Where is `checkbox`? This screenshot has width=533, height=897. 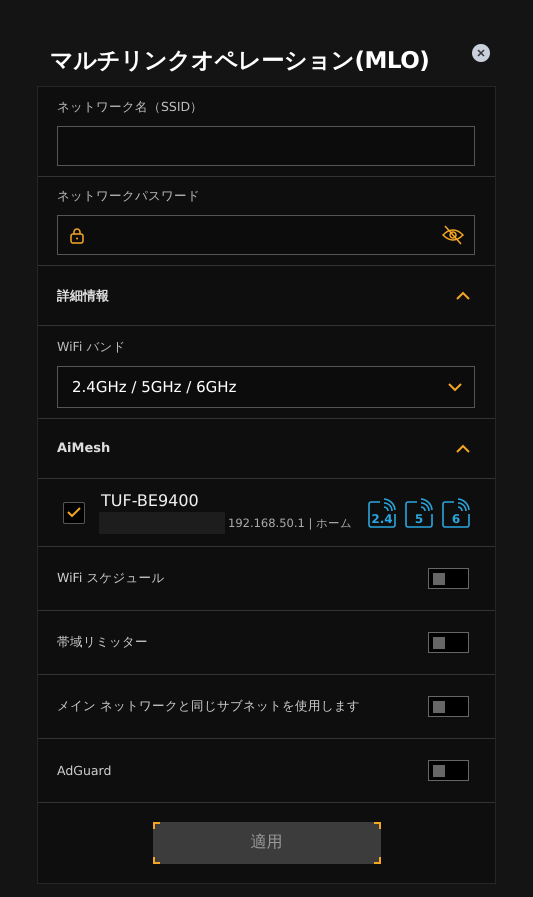
checkbox is located at coordinates (74, 513).